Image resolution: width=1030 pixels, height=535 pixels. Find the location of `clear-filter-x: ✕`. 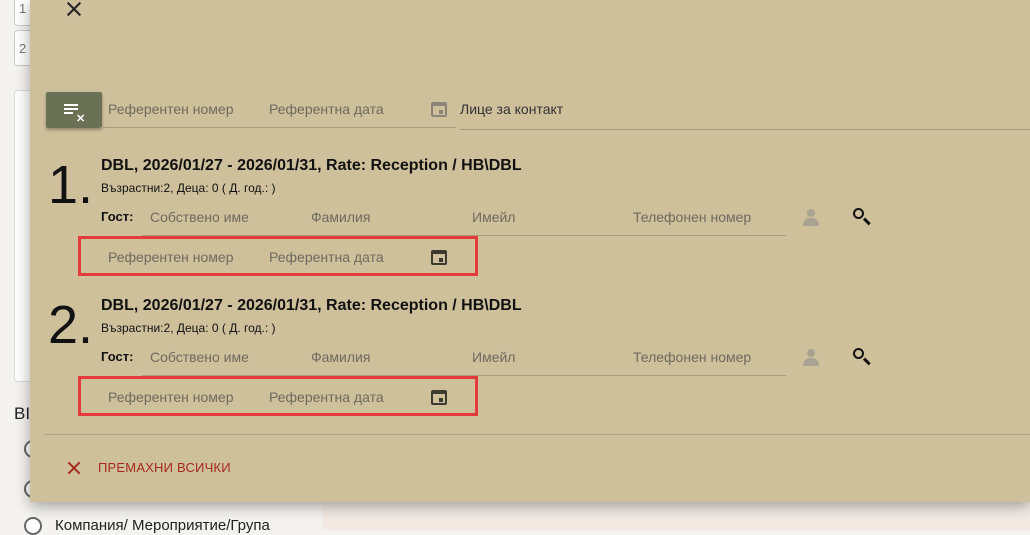

clear-filter-x: ✕ is located at coordinates (81, 119).